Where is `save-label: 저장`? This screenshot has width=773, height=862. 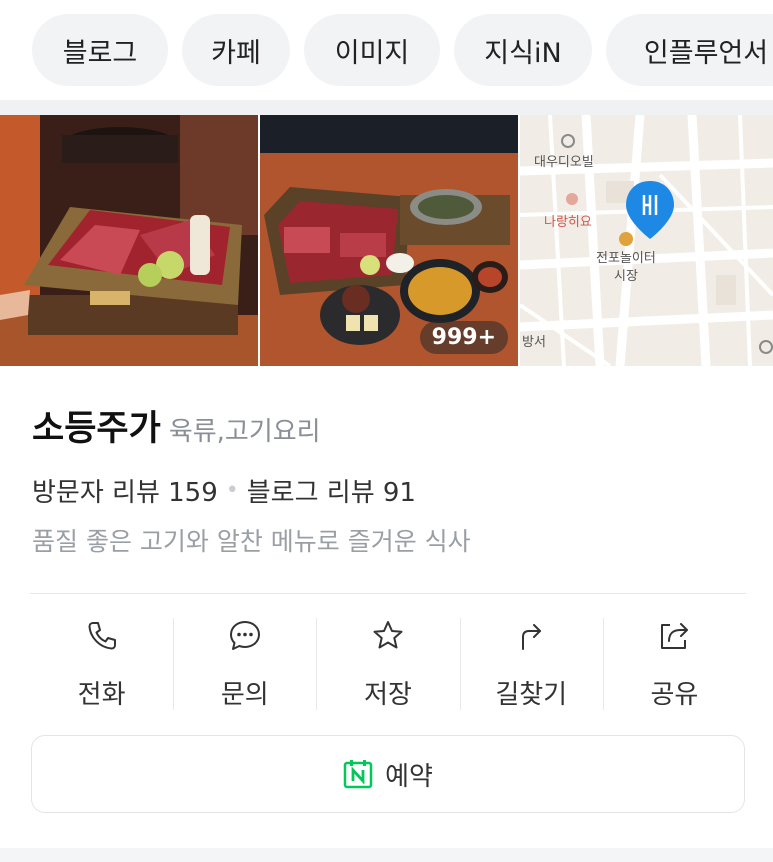
save-label: 저장 is located at coordinates (388, 695).